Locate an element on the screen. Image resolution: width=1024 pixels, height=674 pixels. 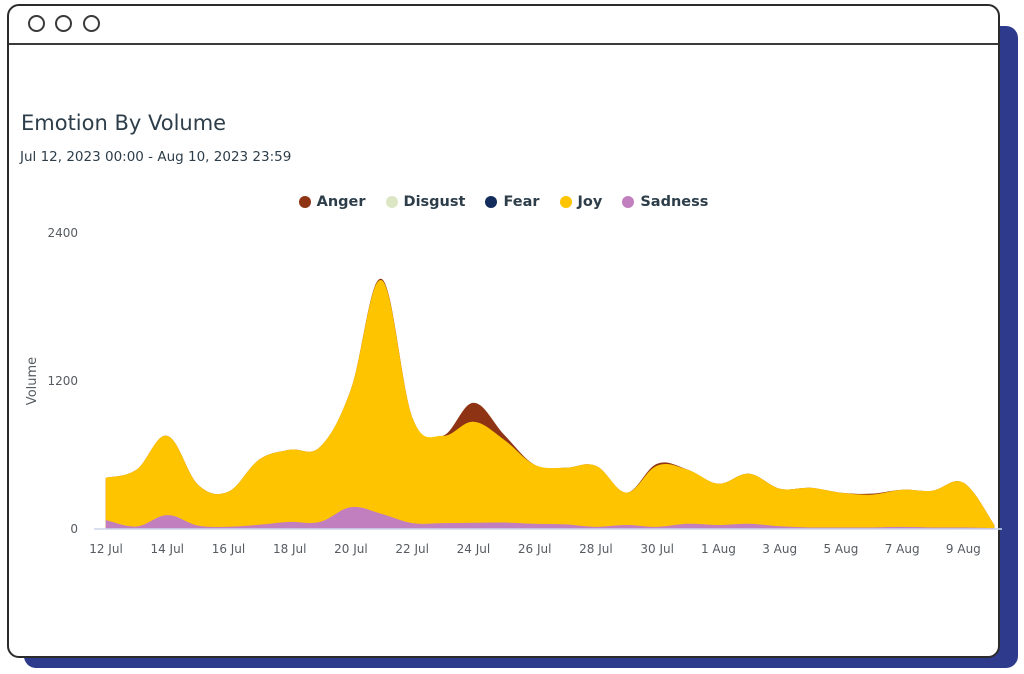
x-tick-label: 20 Jul is located at coordinates (351, 549).